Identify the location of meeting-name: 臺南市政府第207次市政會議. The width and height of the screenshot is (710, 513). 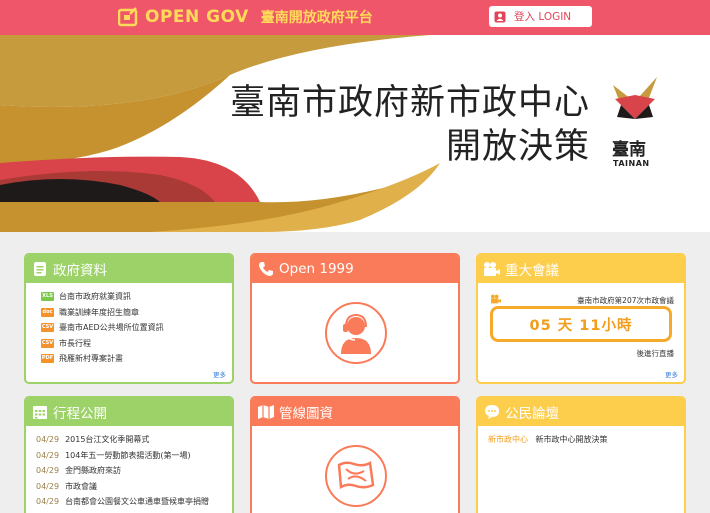
(625, 300).